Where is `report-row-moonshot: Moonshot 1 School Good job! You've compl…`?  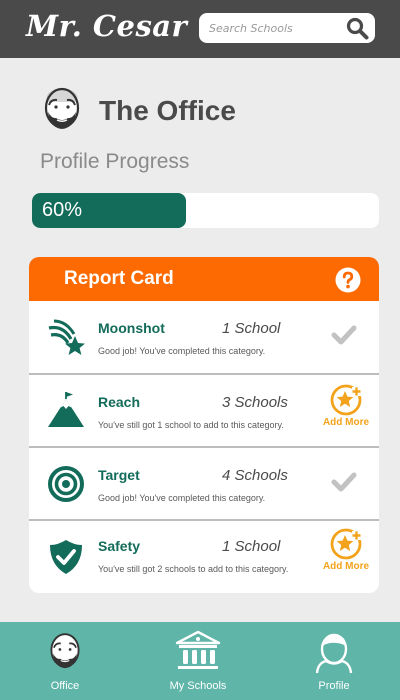
report-row-moonshot: Moonshot 1 School Good job! You've compl… is located at coordinates (204, 337).